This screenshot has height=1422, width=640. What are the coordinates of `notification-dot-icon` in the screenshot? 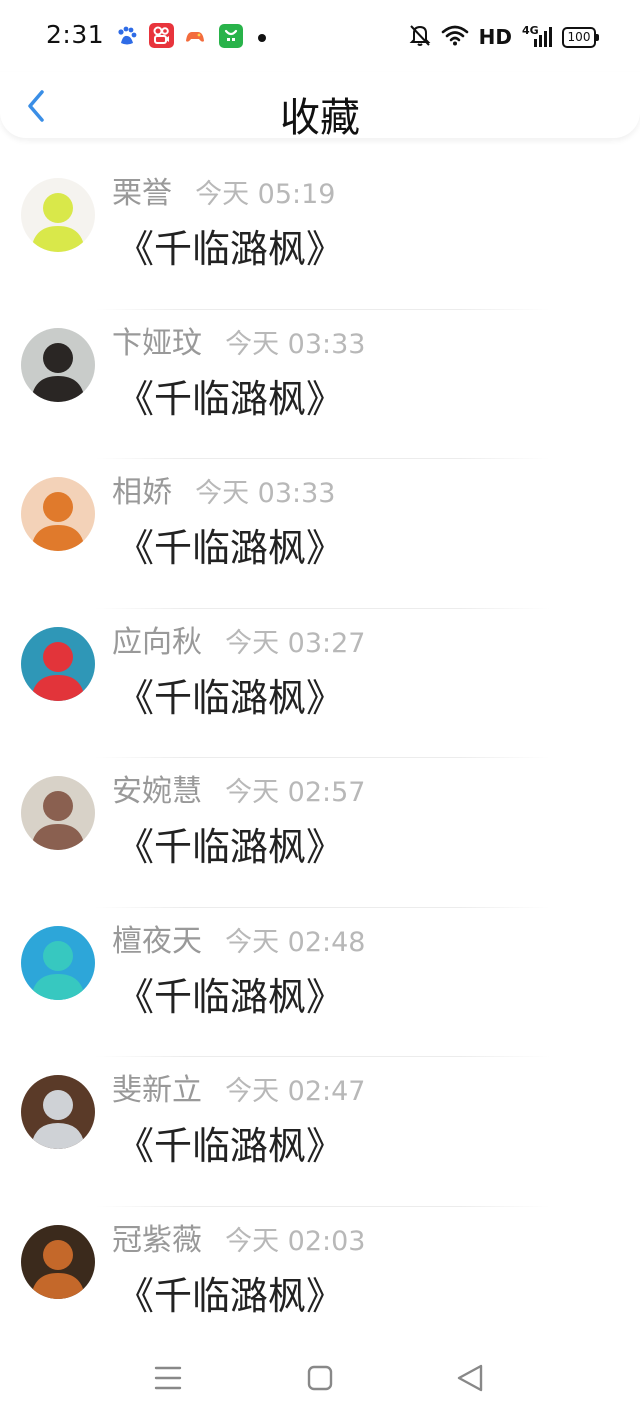 It's located at (262, 38).